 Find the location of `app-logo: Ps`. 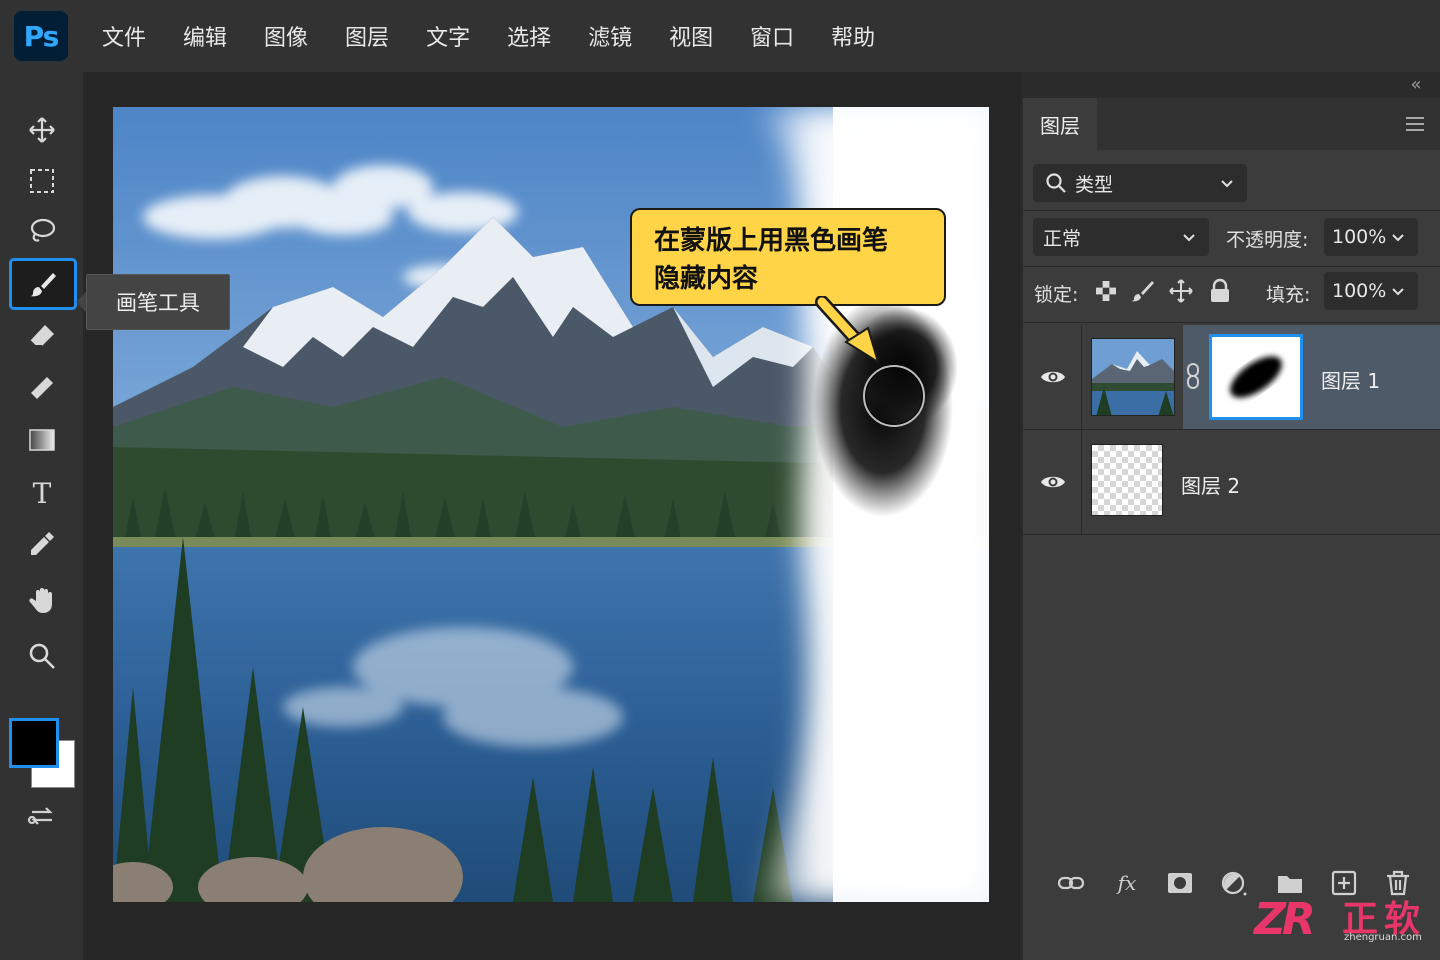

app-logo: Ps is located at coordinates (41, 36).